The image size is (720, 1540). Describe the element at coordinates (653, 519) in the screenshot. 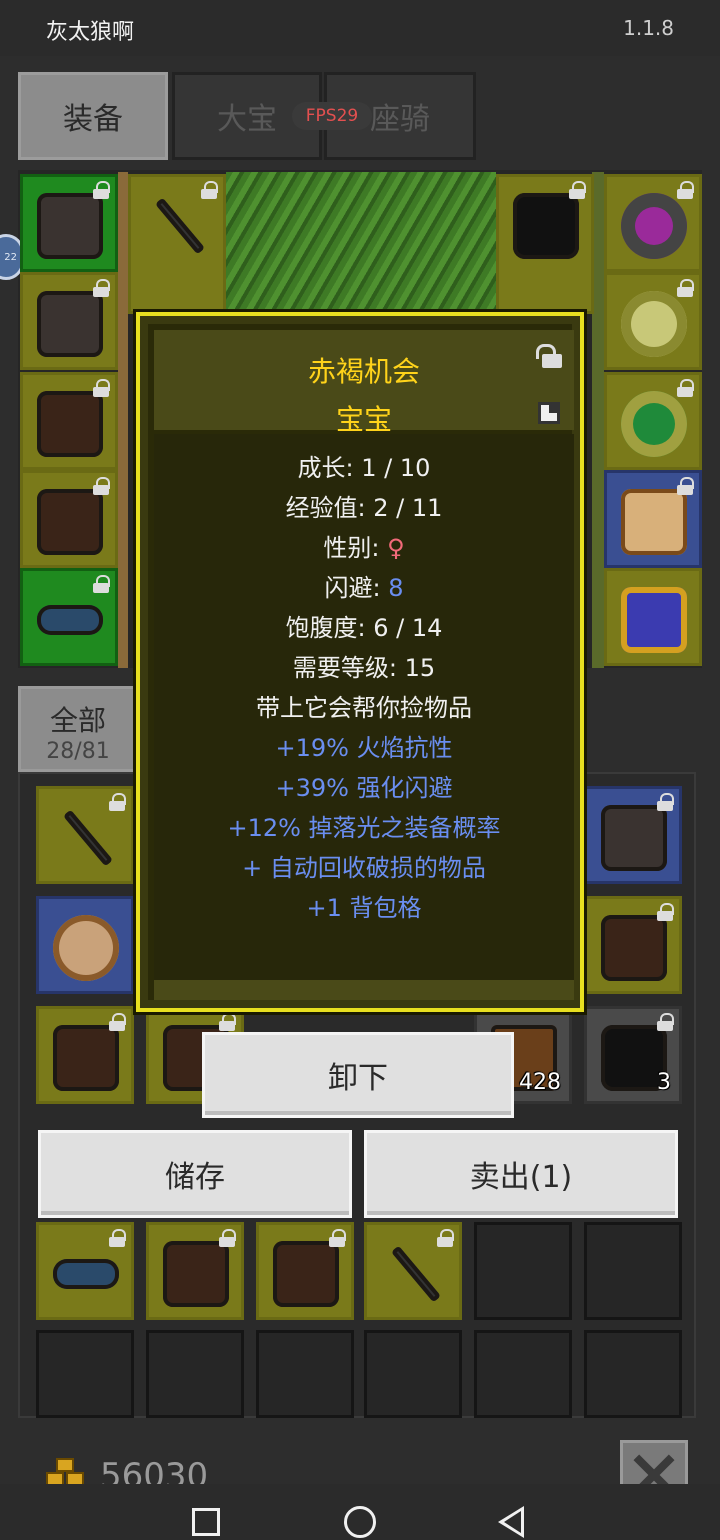

I see `slot-scroll` at that location.